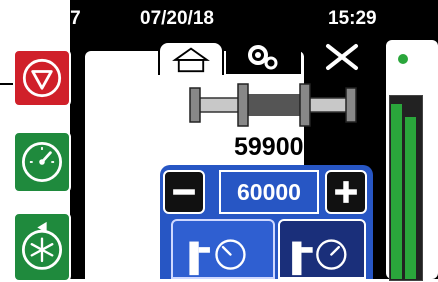  I want to click on counter-readout: 04920.7, so click(46, 18).